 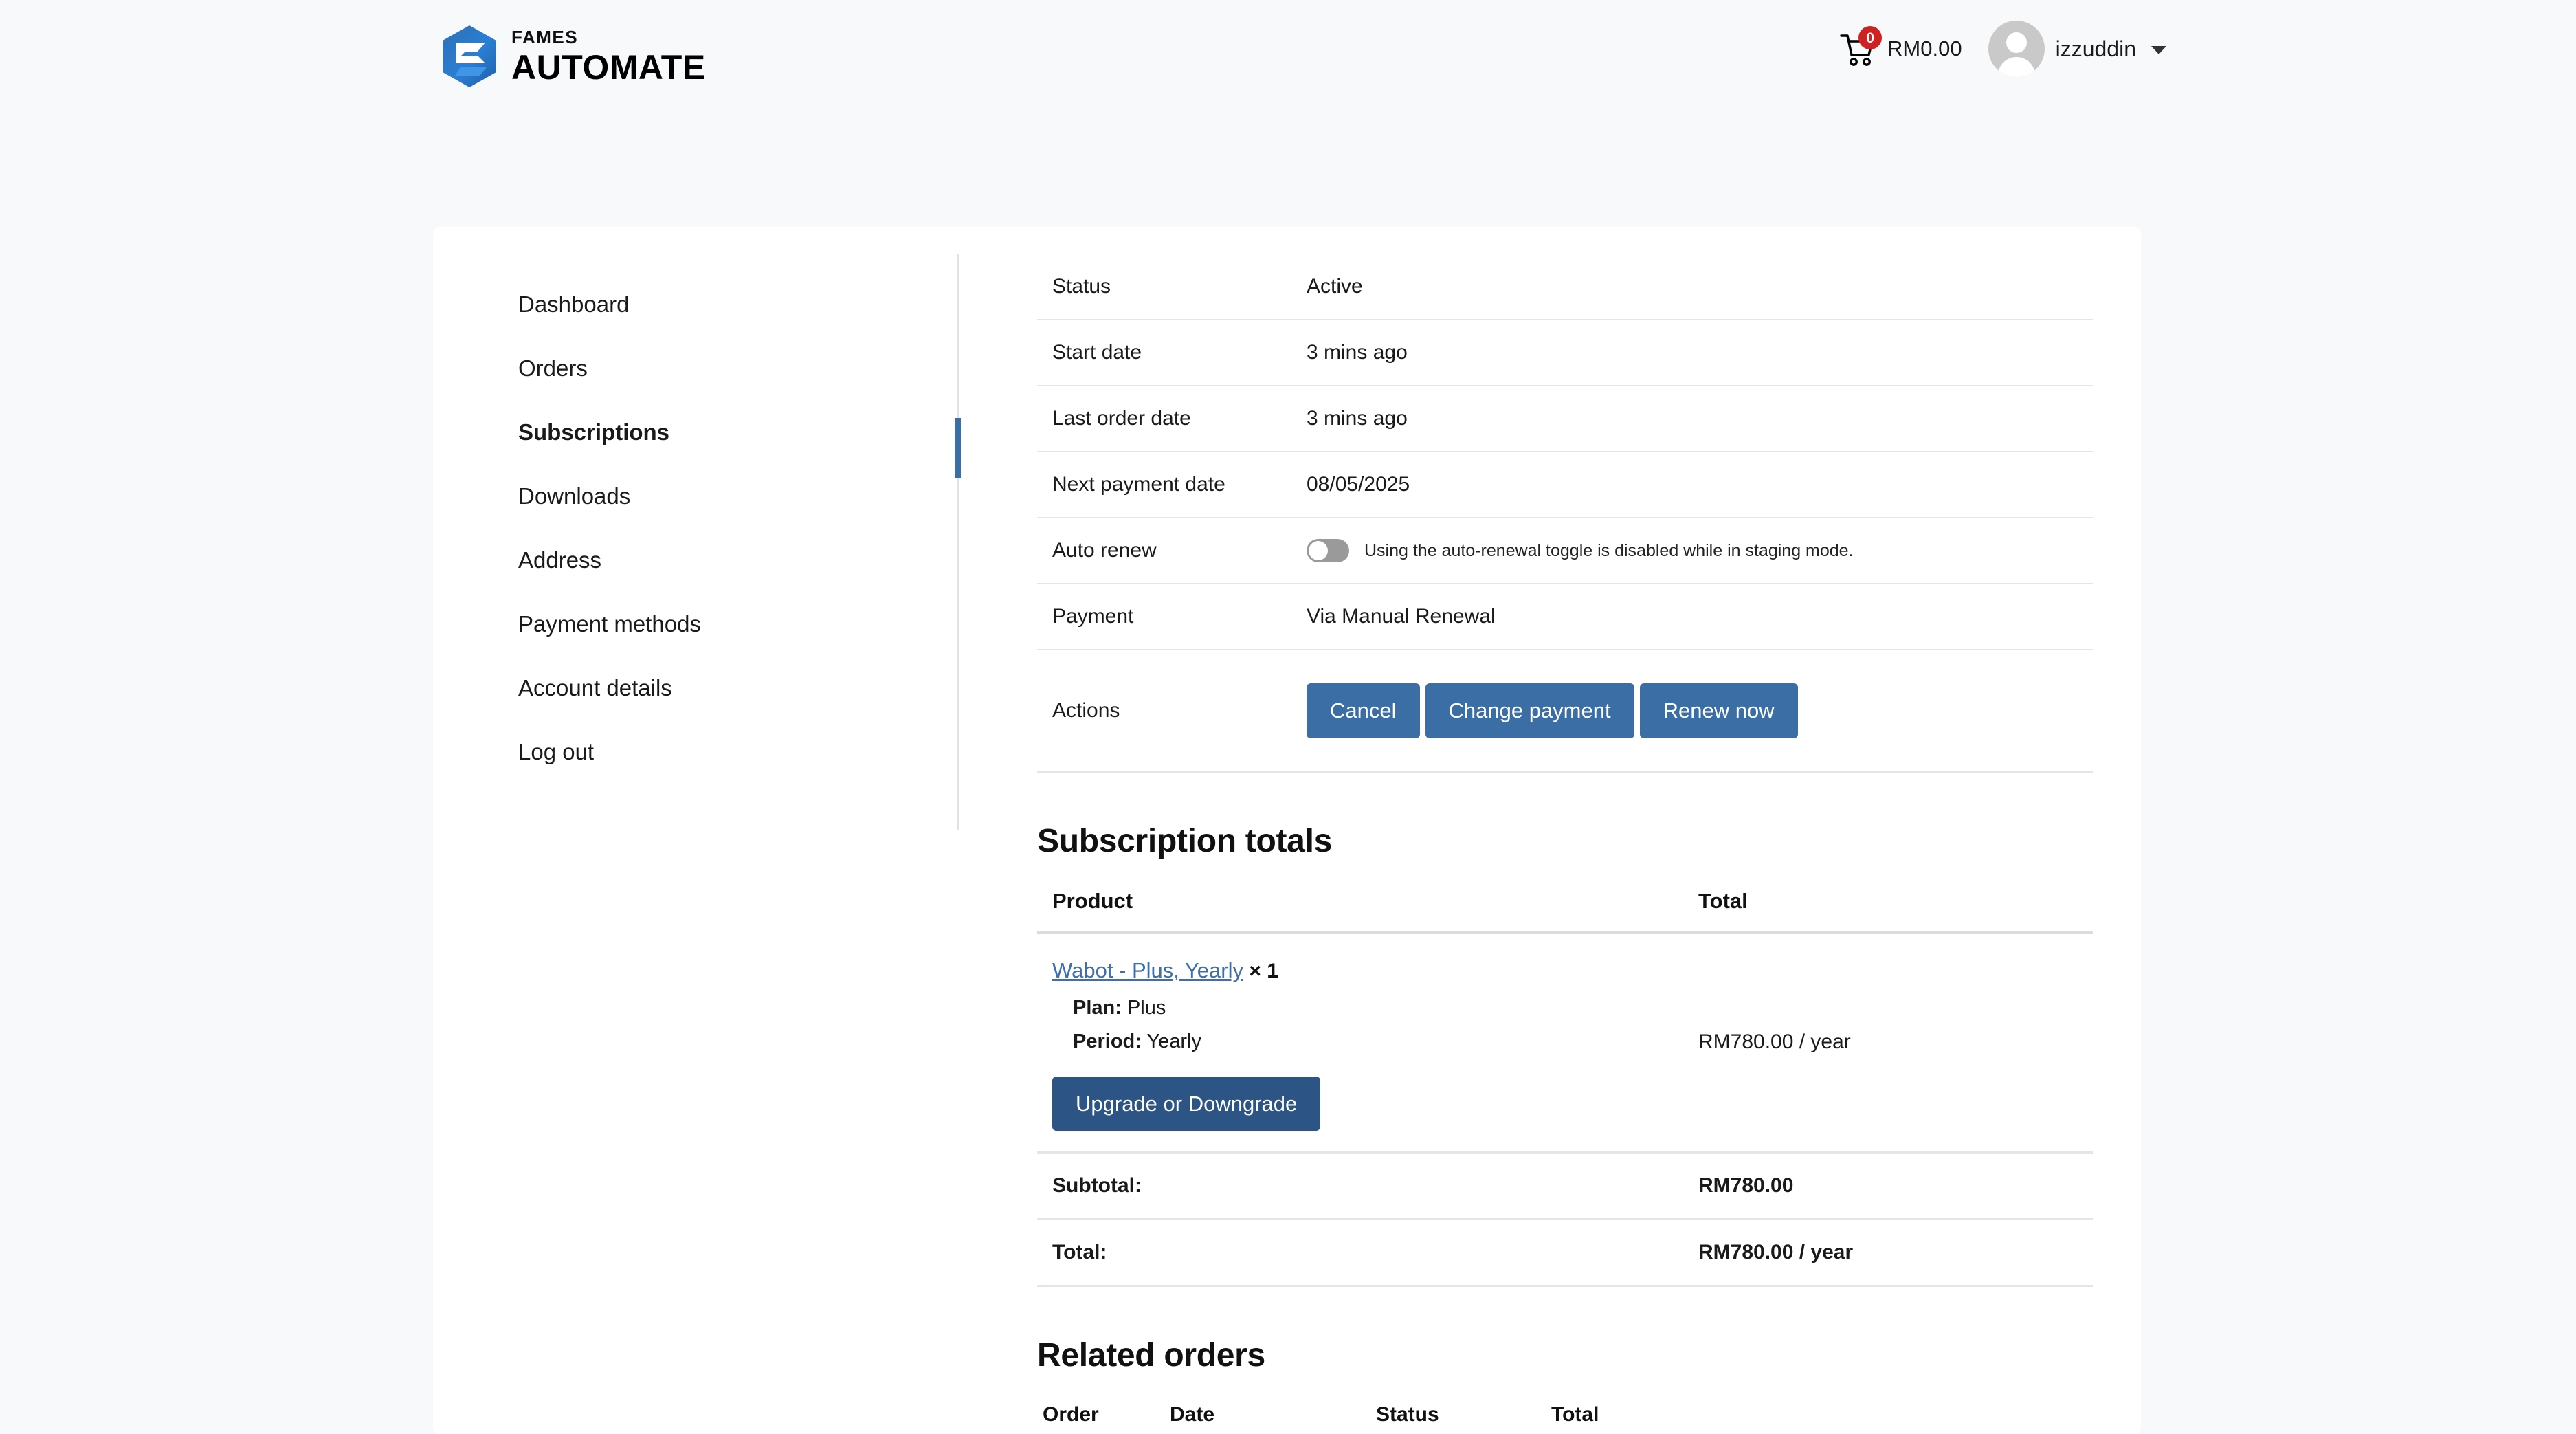 What do you see at coordinates (1288, 59) in the screenshot?
I see `site-header: FAMES AUTOMATE 0 RM0.00 izzuddin` at bounding box center [1288, 59].